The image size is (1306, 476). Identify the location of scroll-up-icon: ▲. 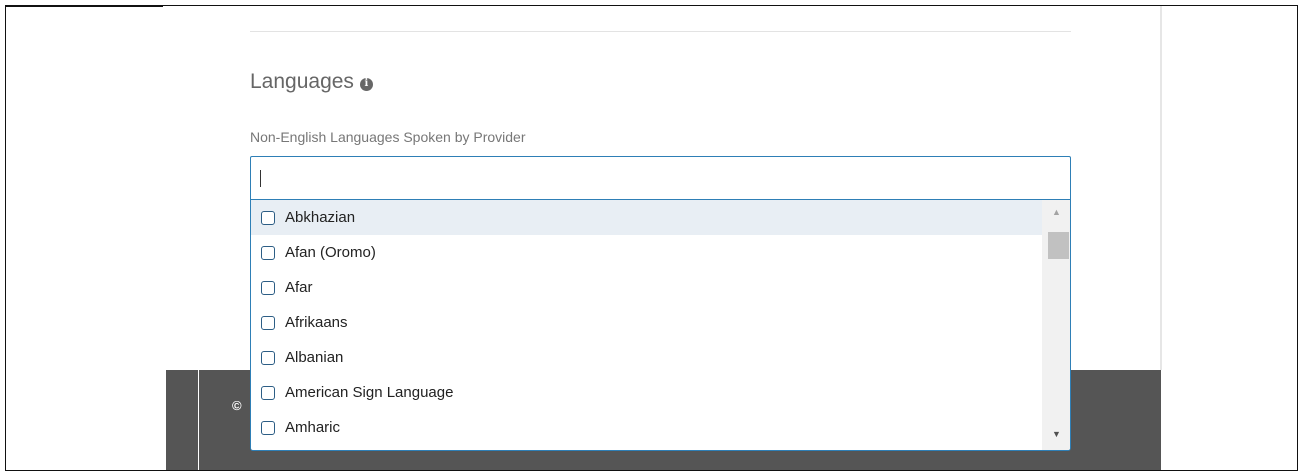
(1056, 212).